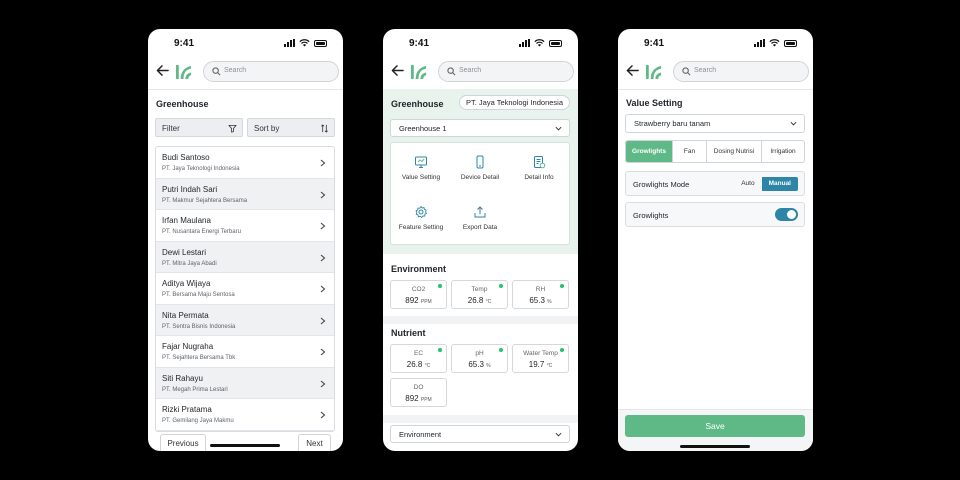 The width and height of the screenshot is (960, 480). I want to click on list-item: Aditya Wijaya PT. Bersama Maju Sentosa, so click(245, 289).